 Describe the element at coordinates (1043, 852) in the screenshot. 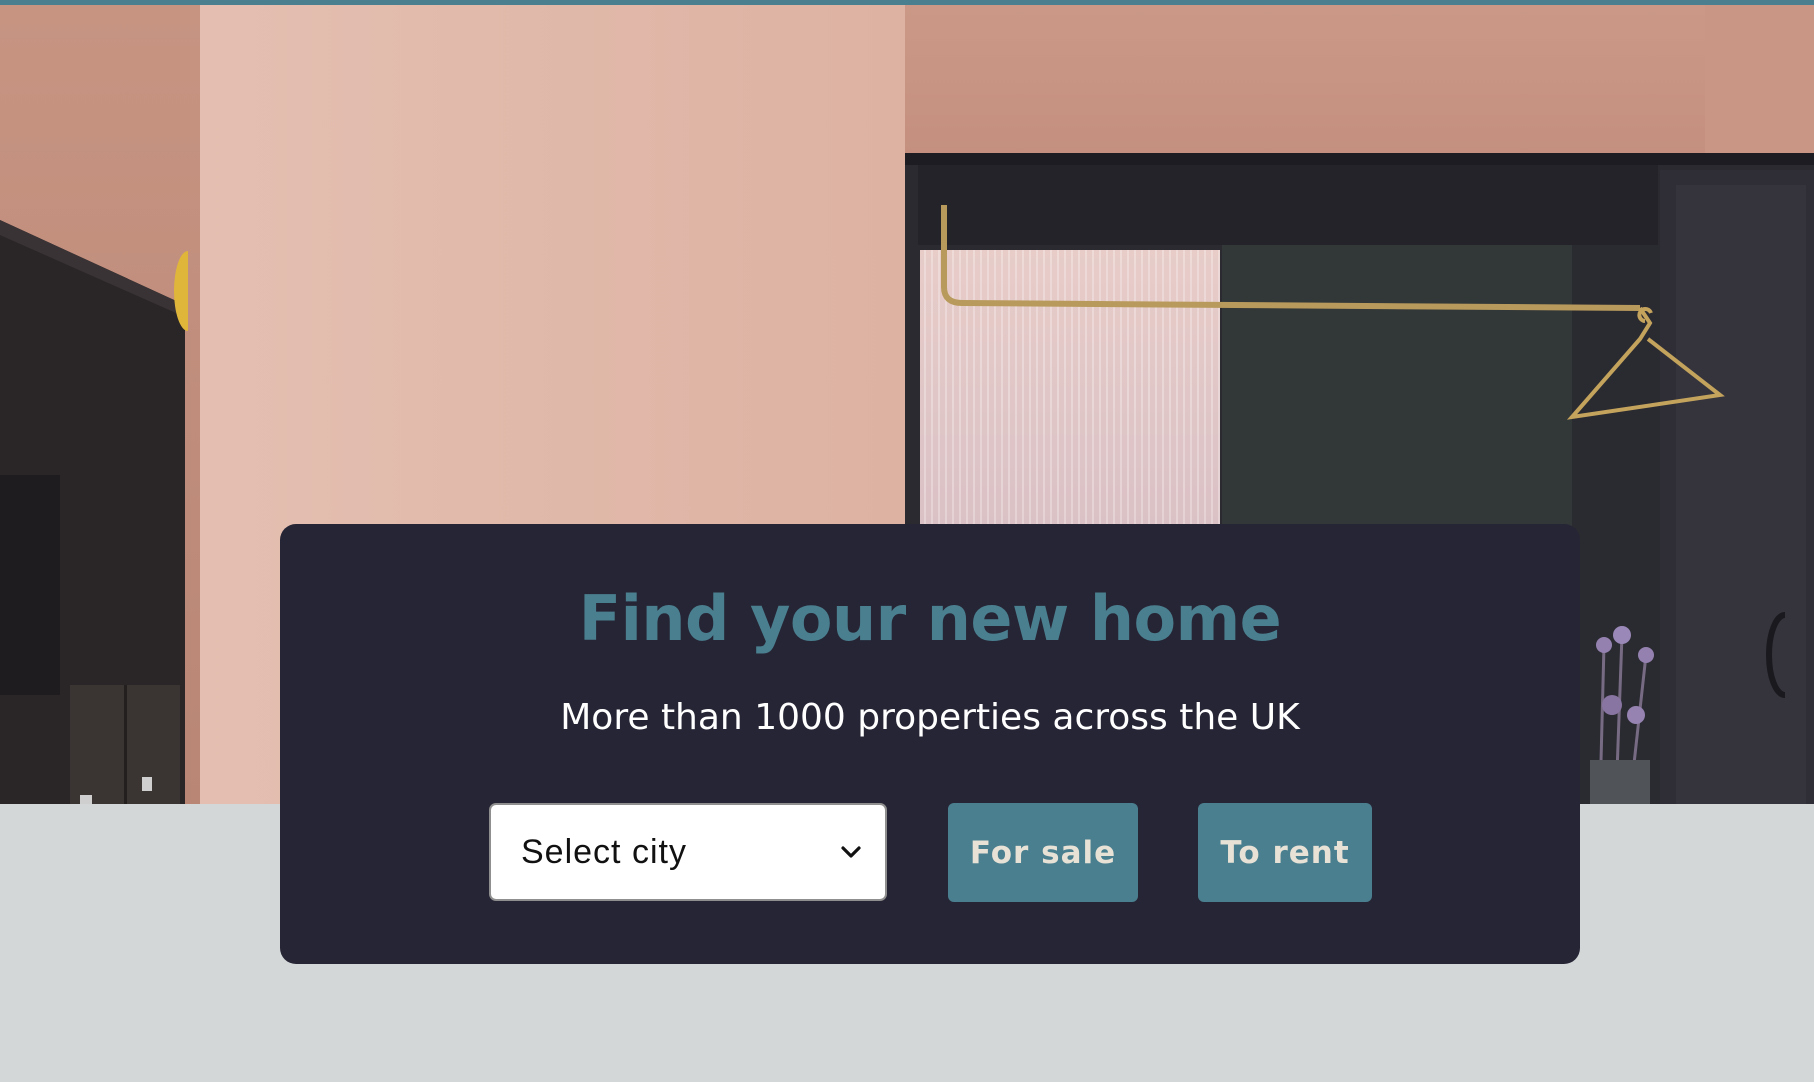

I see `for-sale-button: For sale` at that location.